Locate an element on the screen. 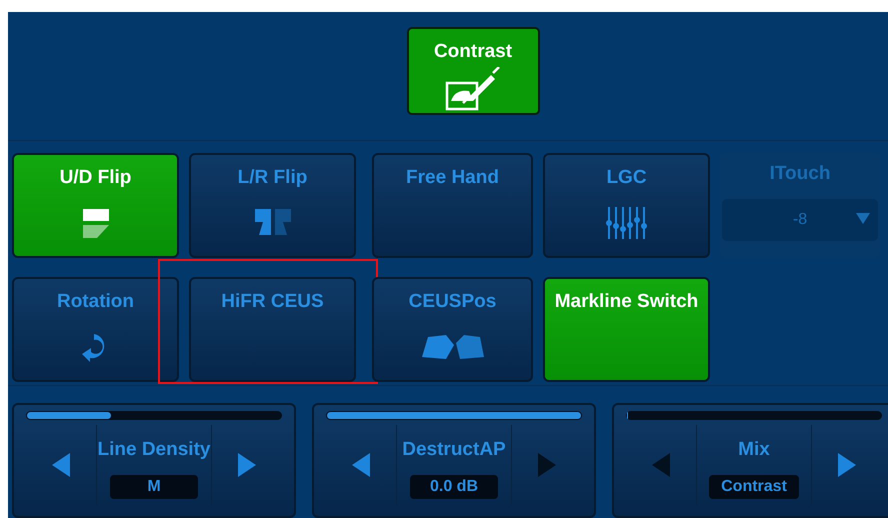  dropdown-label: ITouch is located at coordinates (800, 174).